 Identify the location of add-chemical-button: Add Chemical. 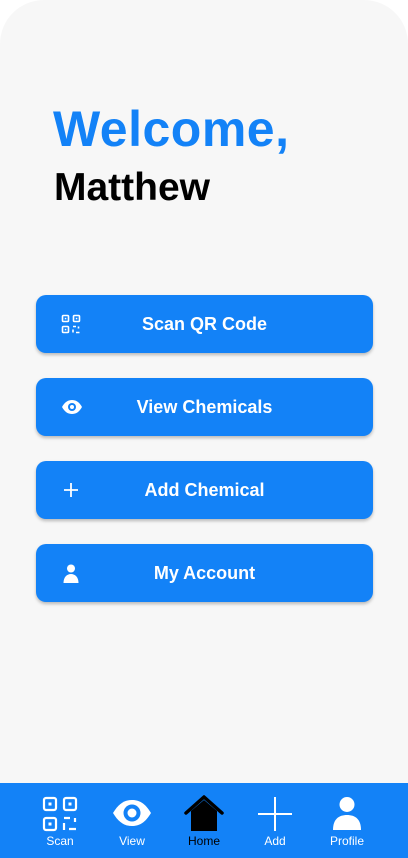
(204, 490).